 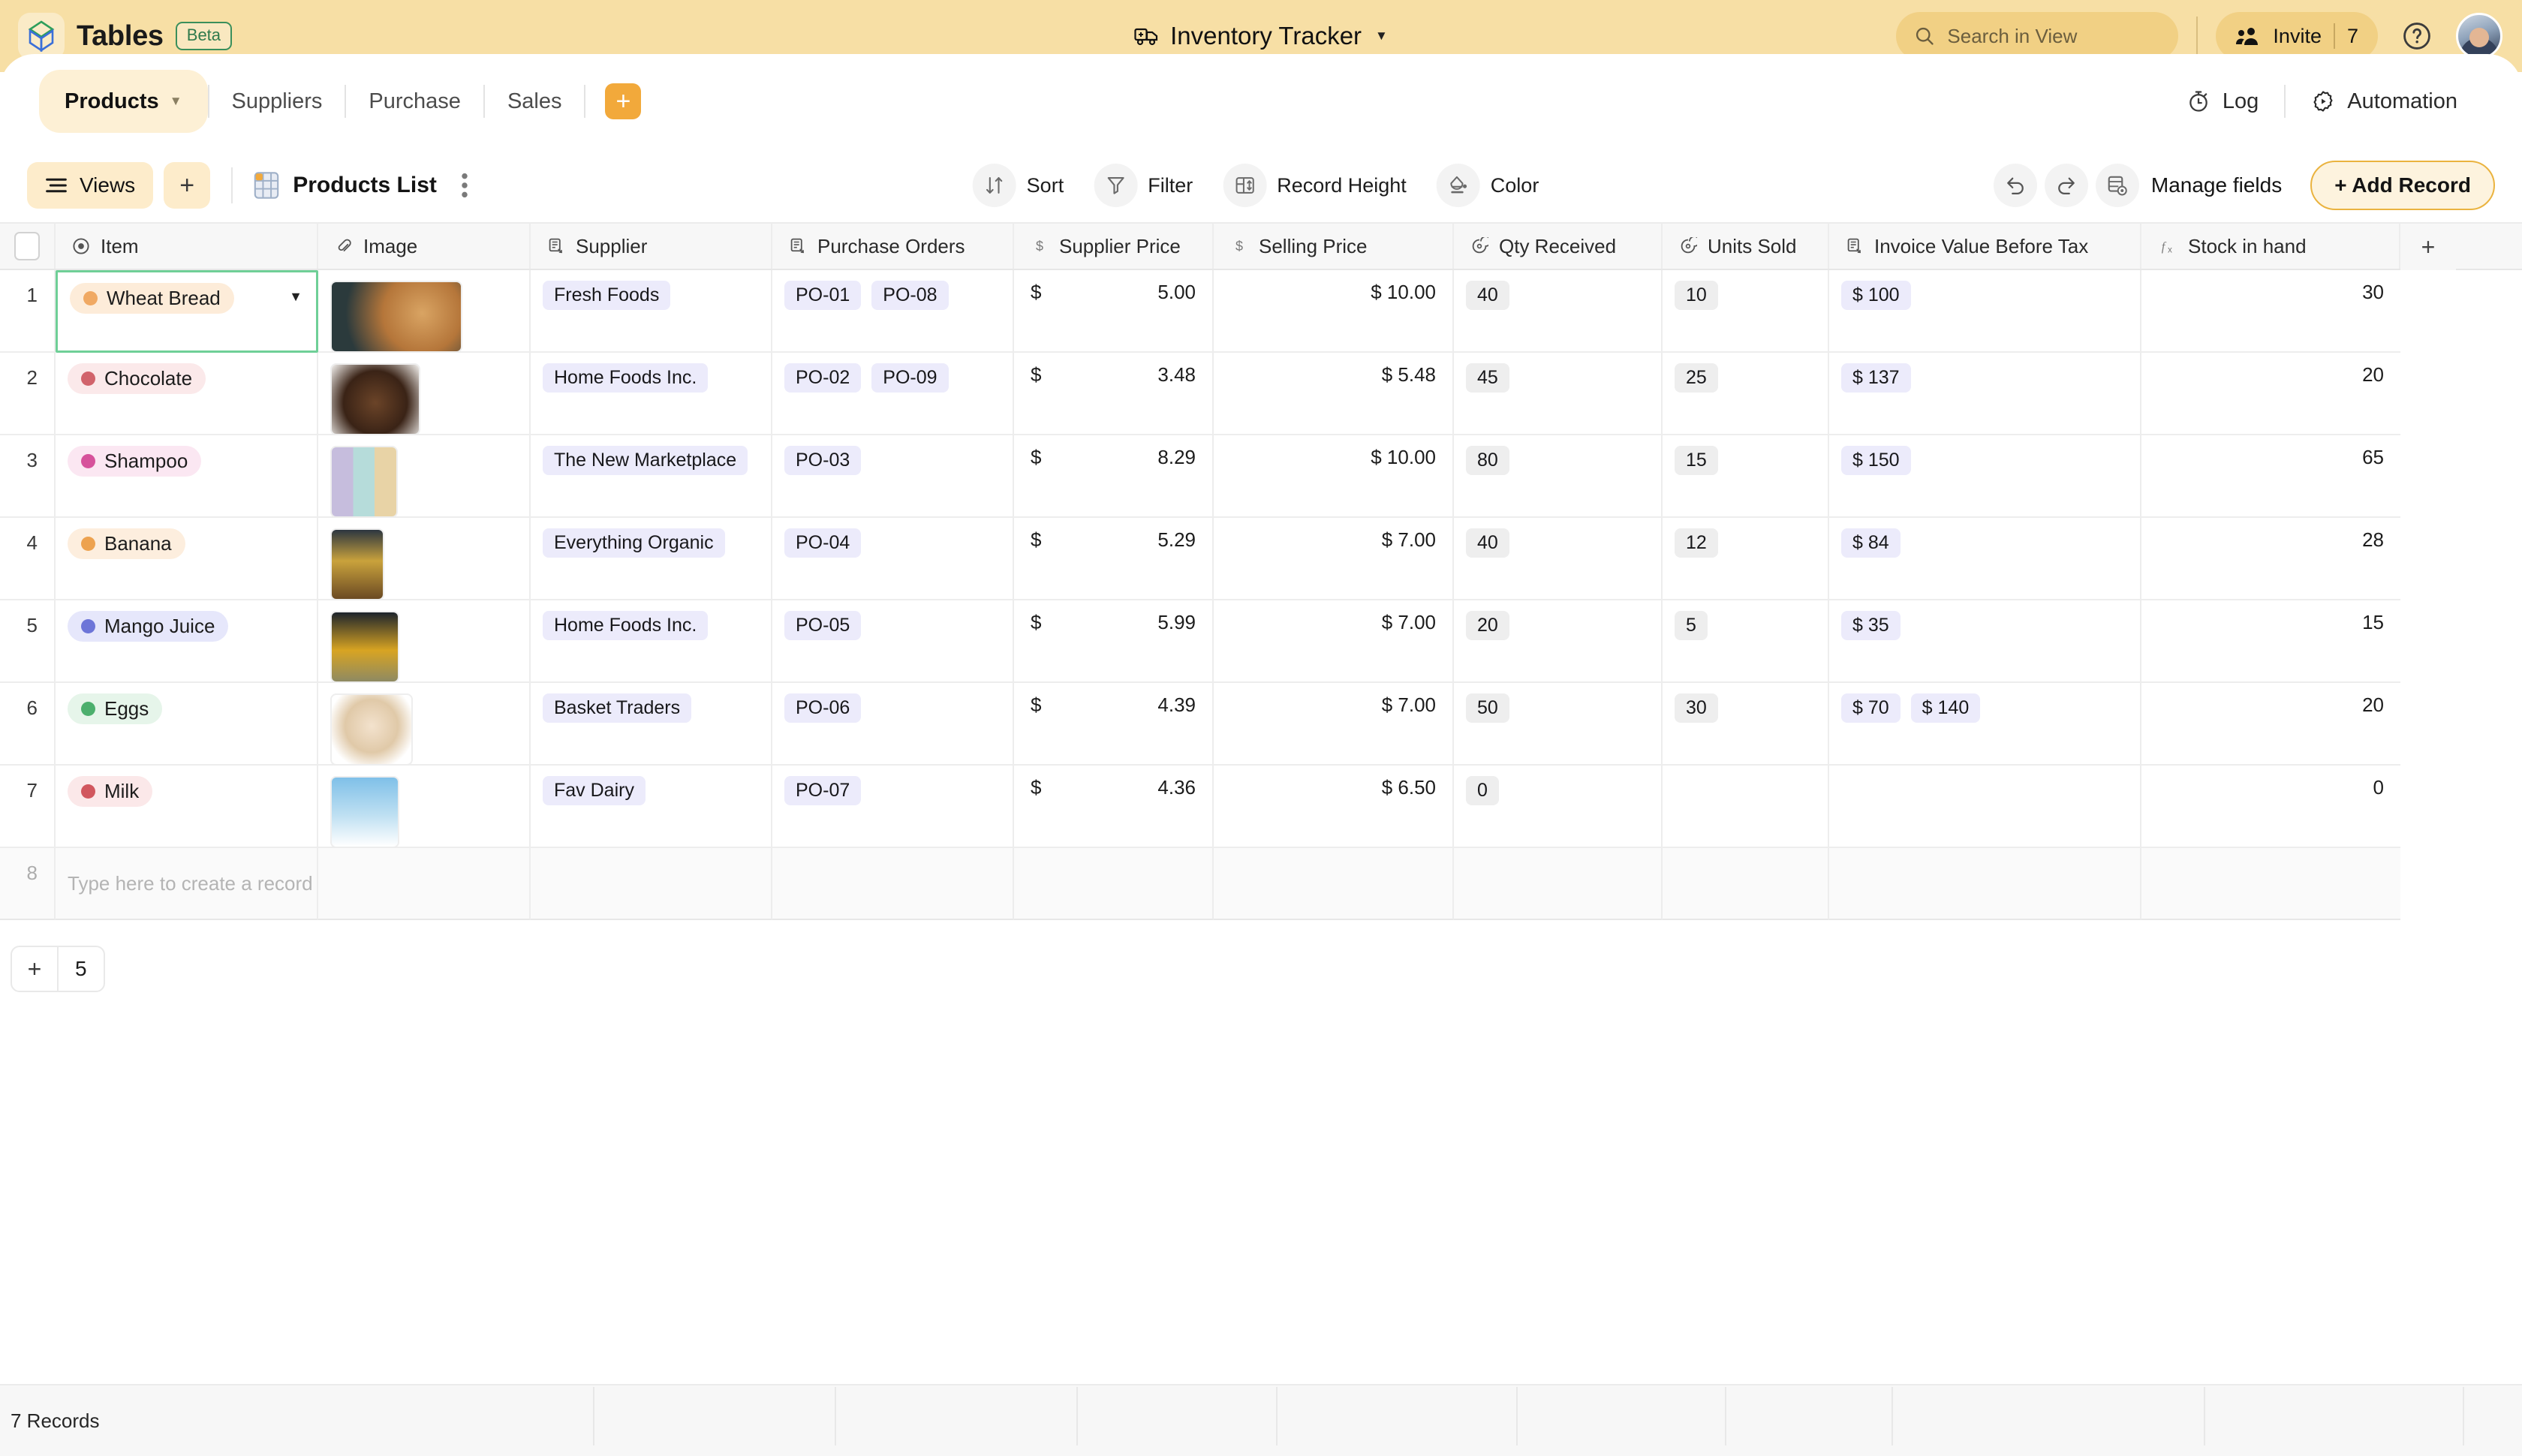 I want to click on log-button: Log, so click(x=2222, y=101).